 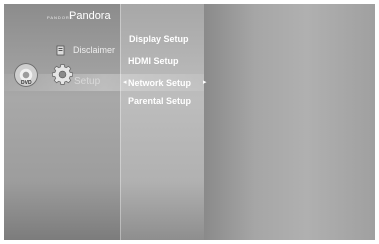 What do you see at coordinates (94, 50) in the screenshot?
I see `menu-item-disclaimer: Disclaimer` at bounding box center [94, 50].